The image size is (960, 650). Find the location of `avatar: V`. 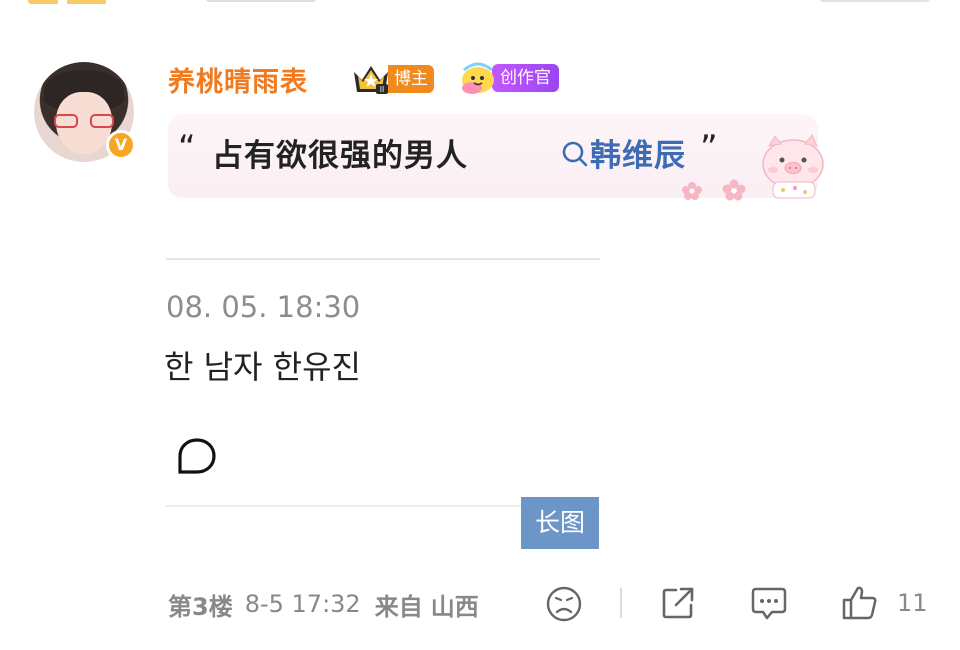

avatar: V is located at coordinates (85, 112).